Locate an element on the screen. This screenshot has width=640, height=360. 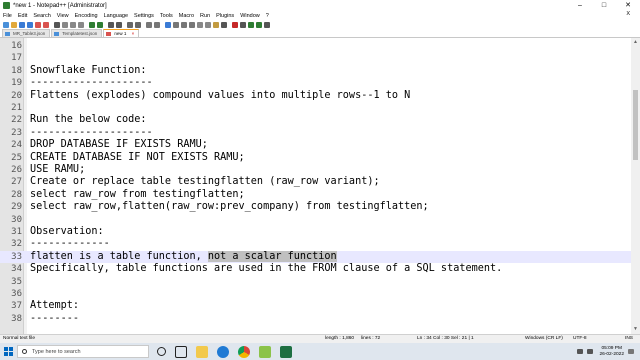
scroll-up-icon: ▲ is located at coordinates (635, 42).